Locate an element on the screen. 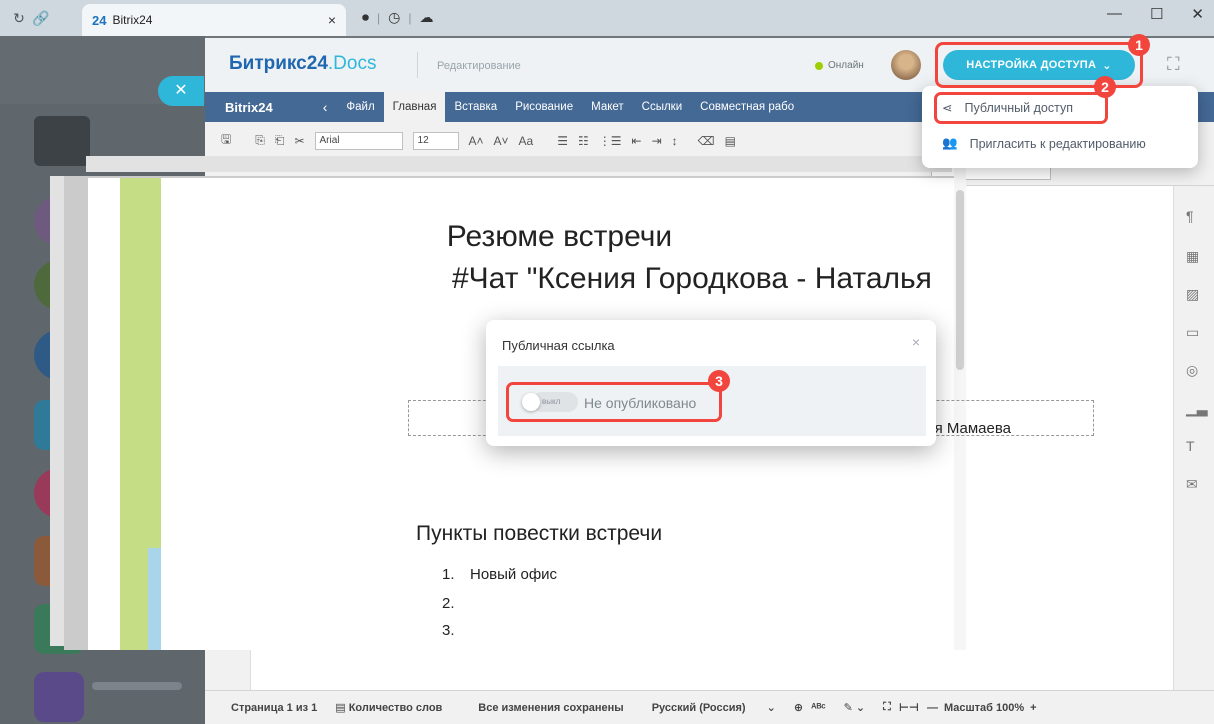 This screenshot has width=1214, height=724. tab-home: Главная is located at coordinates (414, 107).